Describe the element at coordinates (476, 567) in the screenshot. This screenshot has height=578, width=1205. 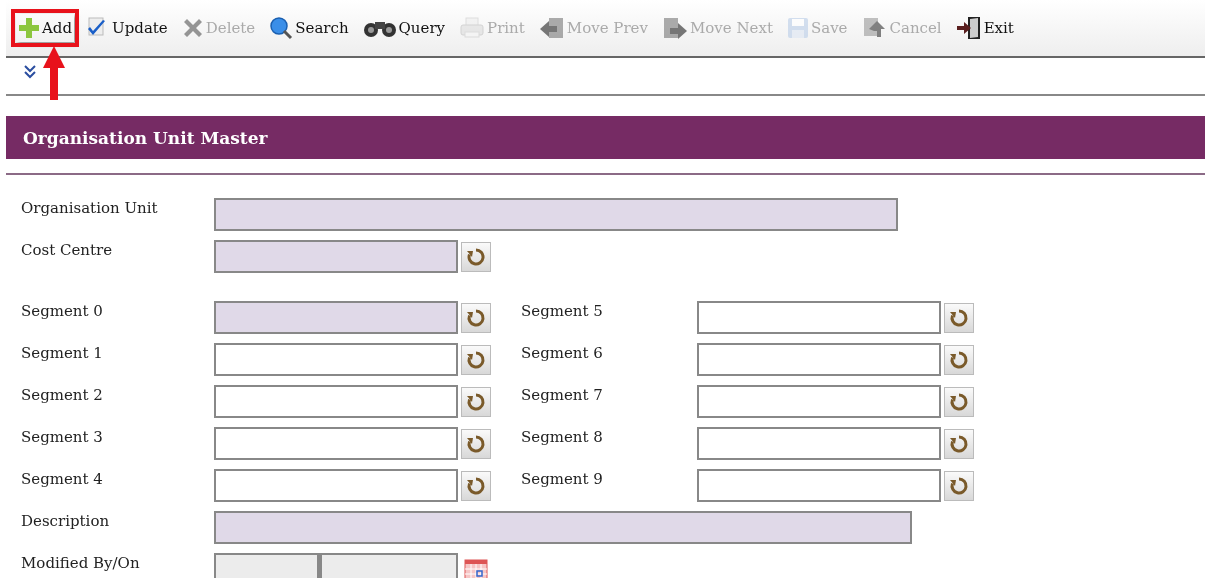
I see `calendar-icon` at that location.